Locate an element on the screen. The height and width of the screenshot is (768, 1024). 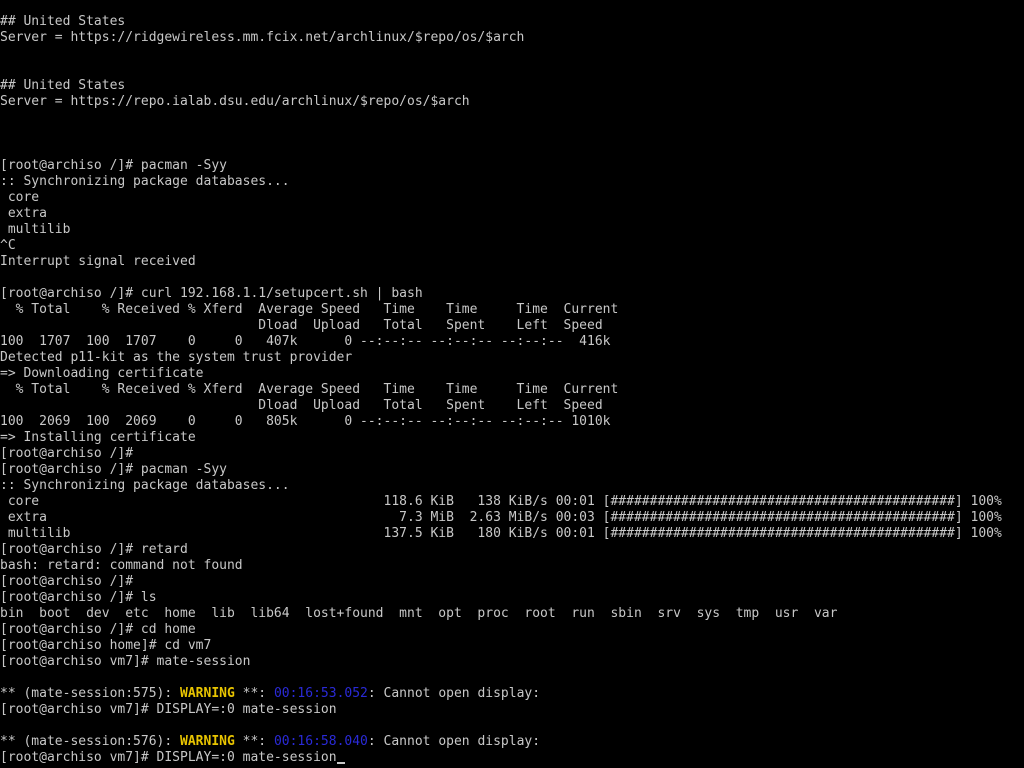
terminal-line: => Installing certificate is located at coordinates (512, 438).